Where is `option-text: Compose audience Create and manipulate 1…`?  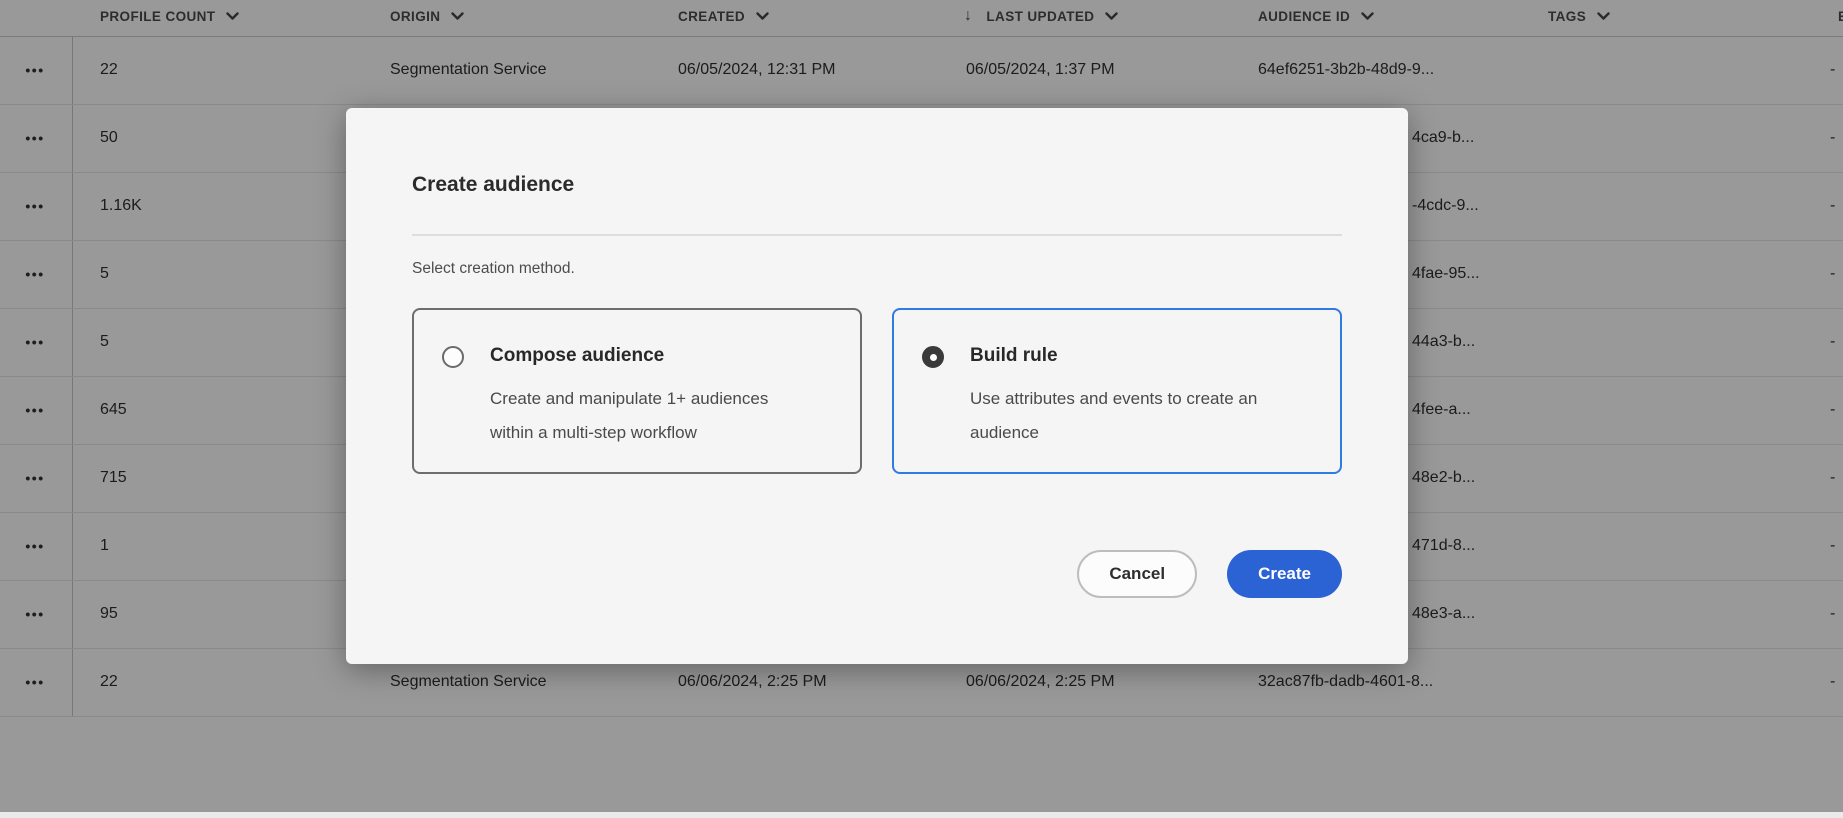
option-text: Compose audience Create and manipulate 1… is located at coordinates (647, 397).